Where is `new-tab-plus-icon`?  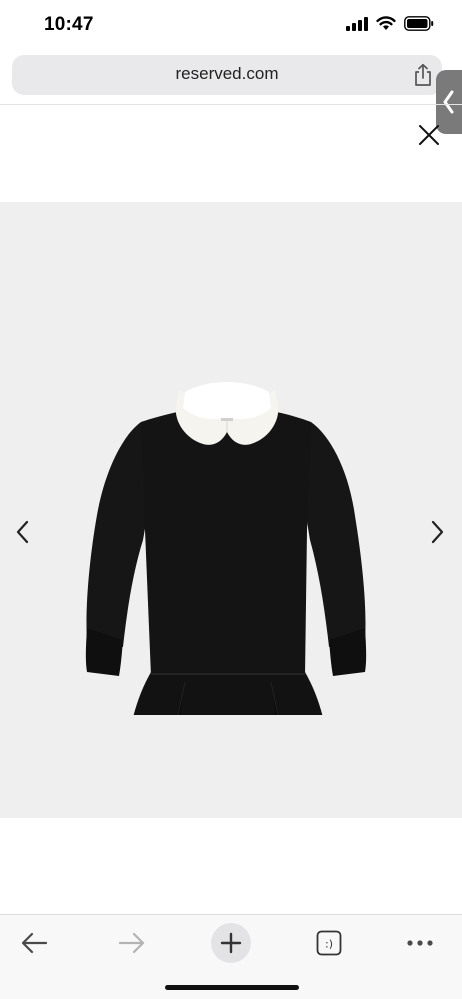
new-tab-plus-icon is located at coordinates (231, 943).